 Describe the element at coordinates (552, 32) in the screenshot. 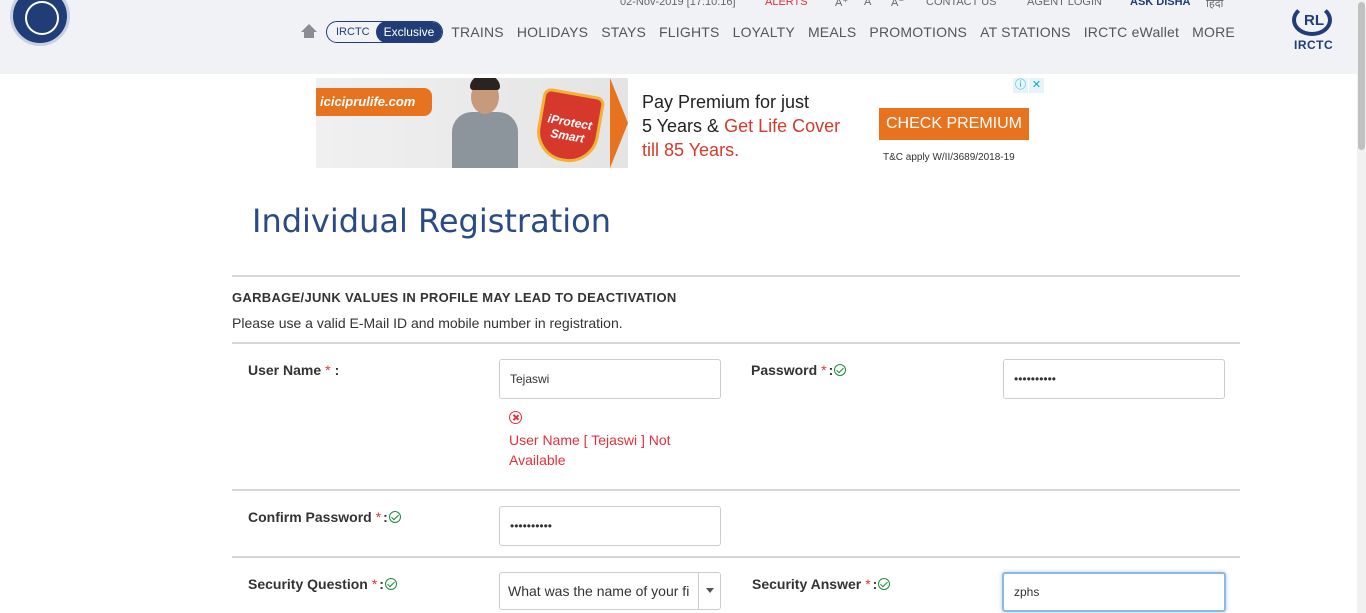

I see `nav-holidays: HOLIDAYS` at that location.